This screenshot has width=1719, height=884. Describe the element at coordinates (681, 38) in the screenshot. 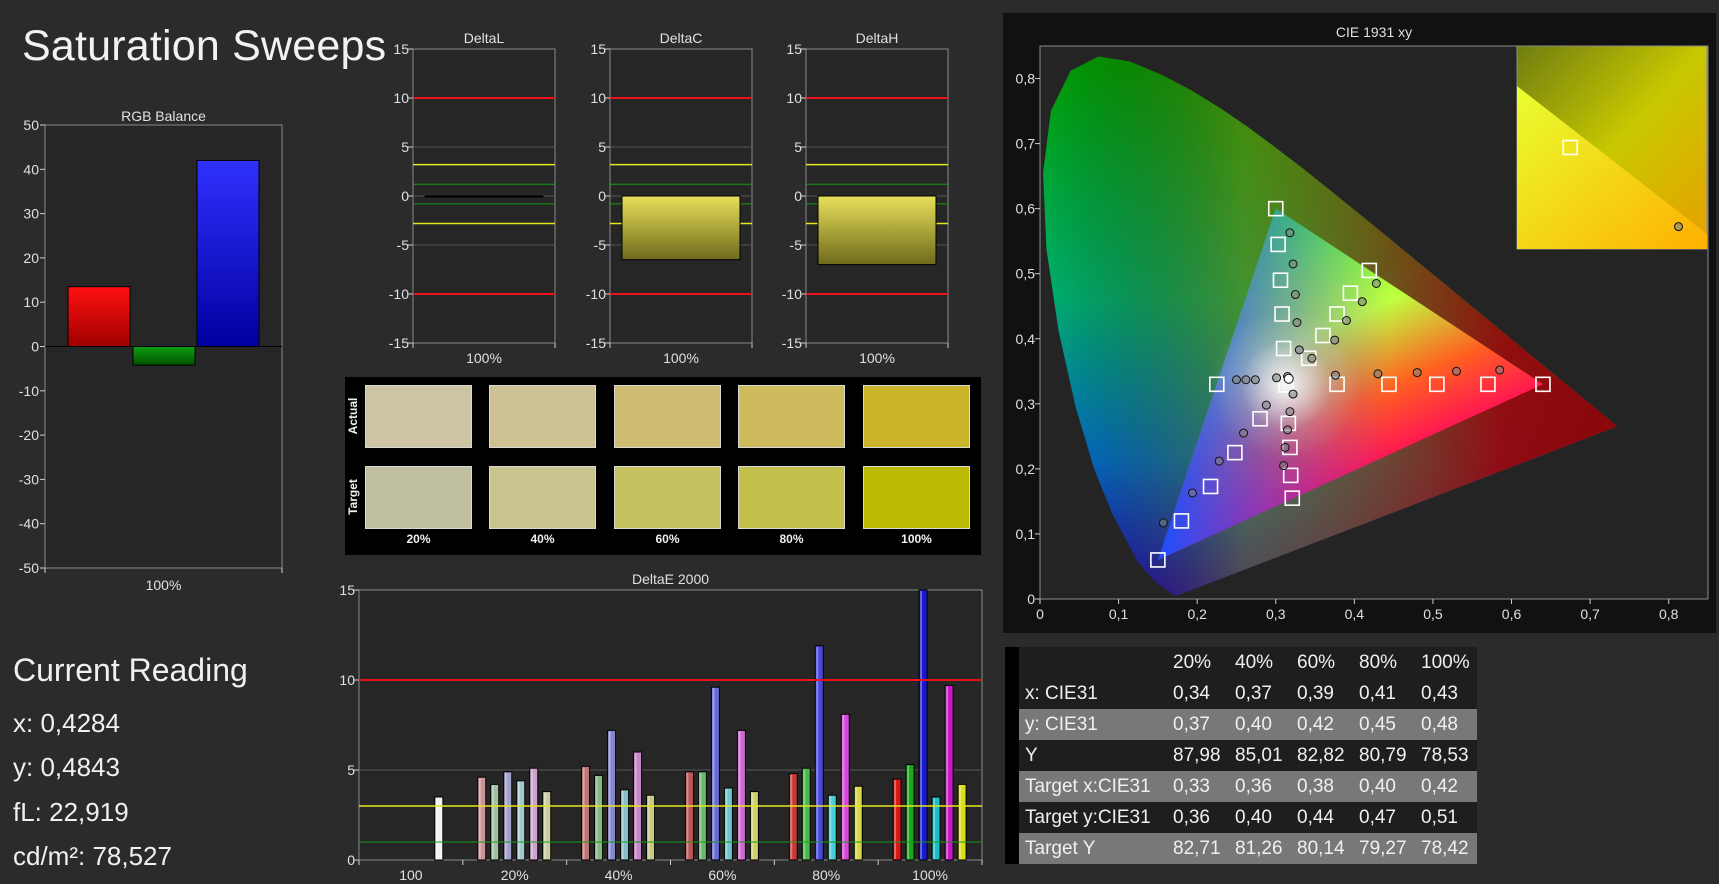

I see `chart-title: DeltaC` at that location.